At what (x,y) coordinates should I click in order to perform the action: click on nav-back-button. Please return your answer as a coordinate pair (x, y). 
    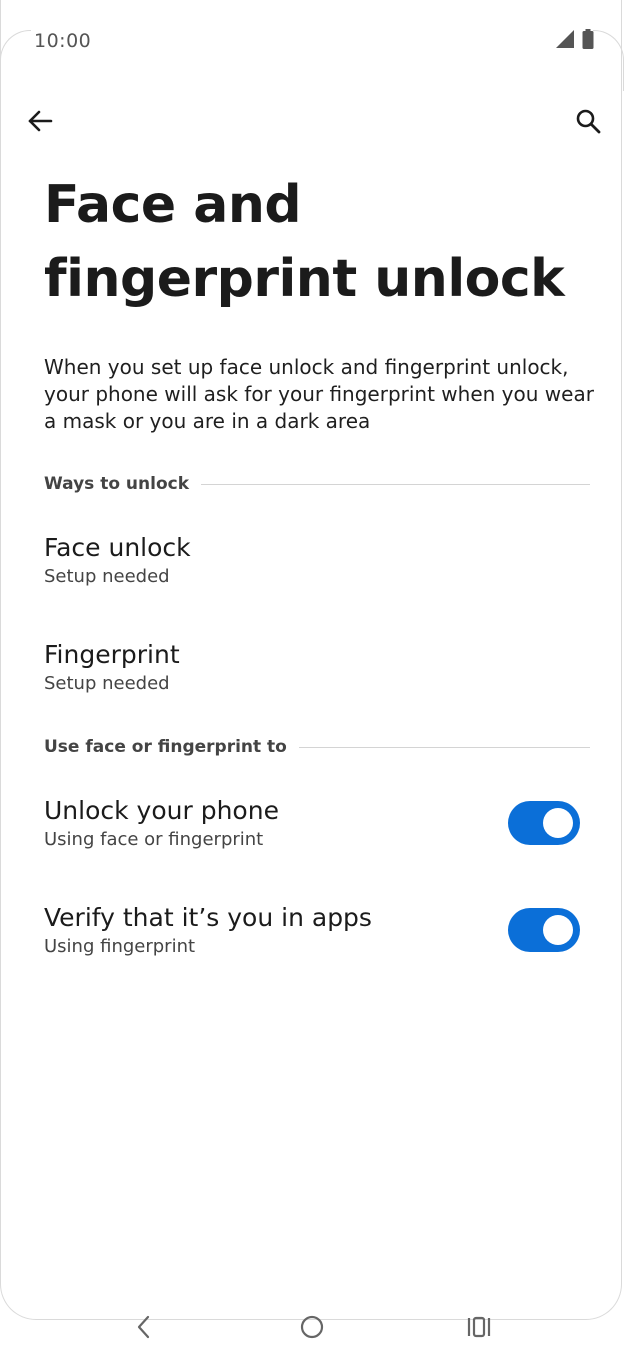
    Looking at the image, I should click on (144, 1329).